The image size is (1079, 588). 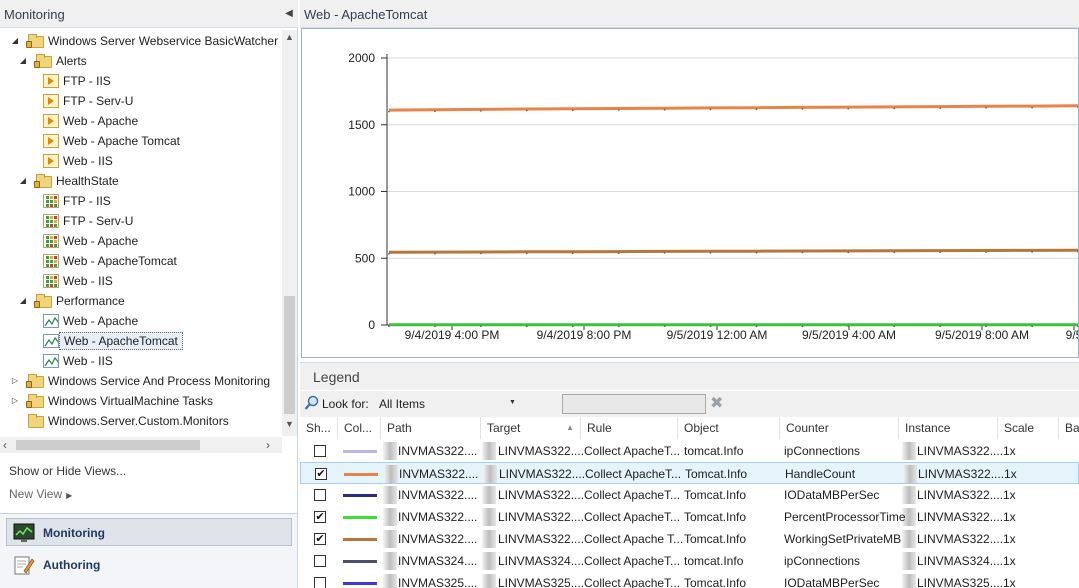 I want to click on scroll-left-icon: ‹, so click(x=5, y=445).